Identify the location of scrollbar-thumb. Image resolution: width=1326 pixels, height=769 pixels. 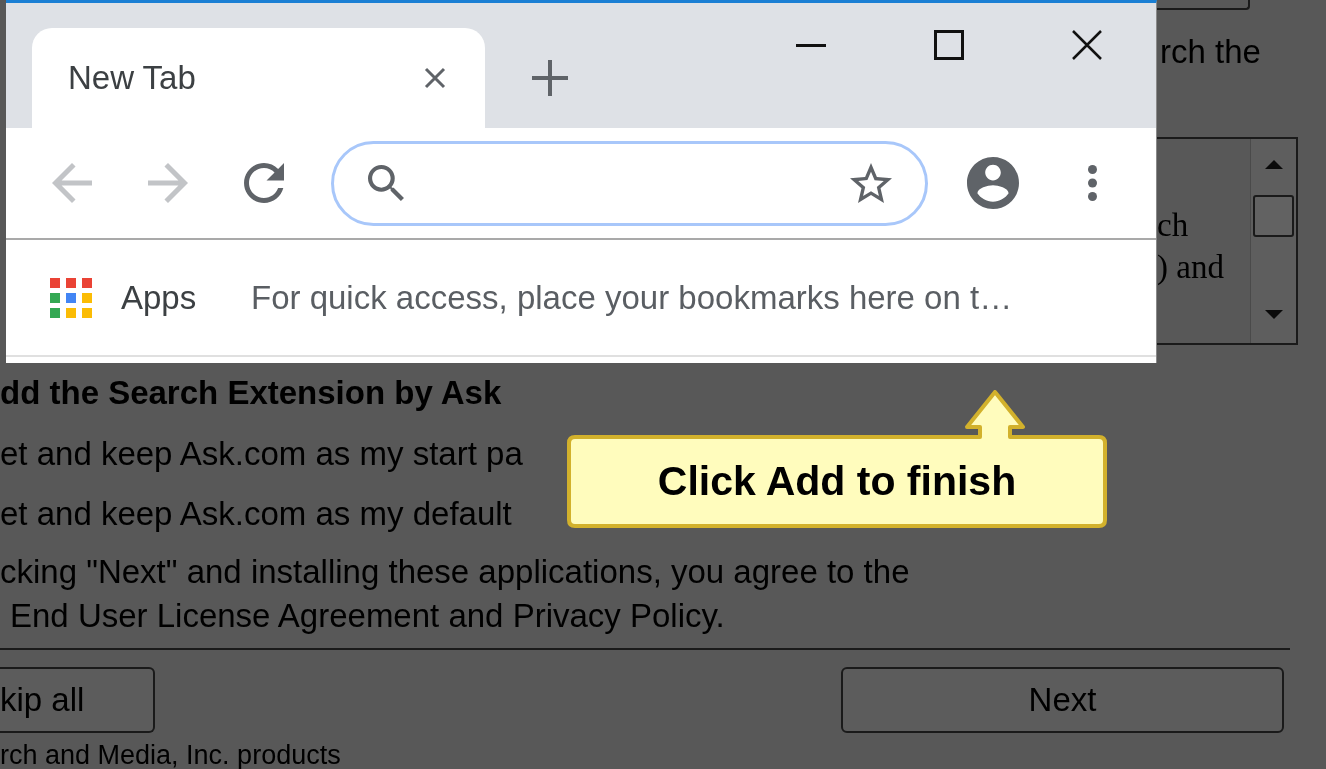
(1273, 216).